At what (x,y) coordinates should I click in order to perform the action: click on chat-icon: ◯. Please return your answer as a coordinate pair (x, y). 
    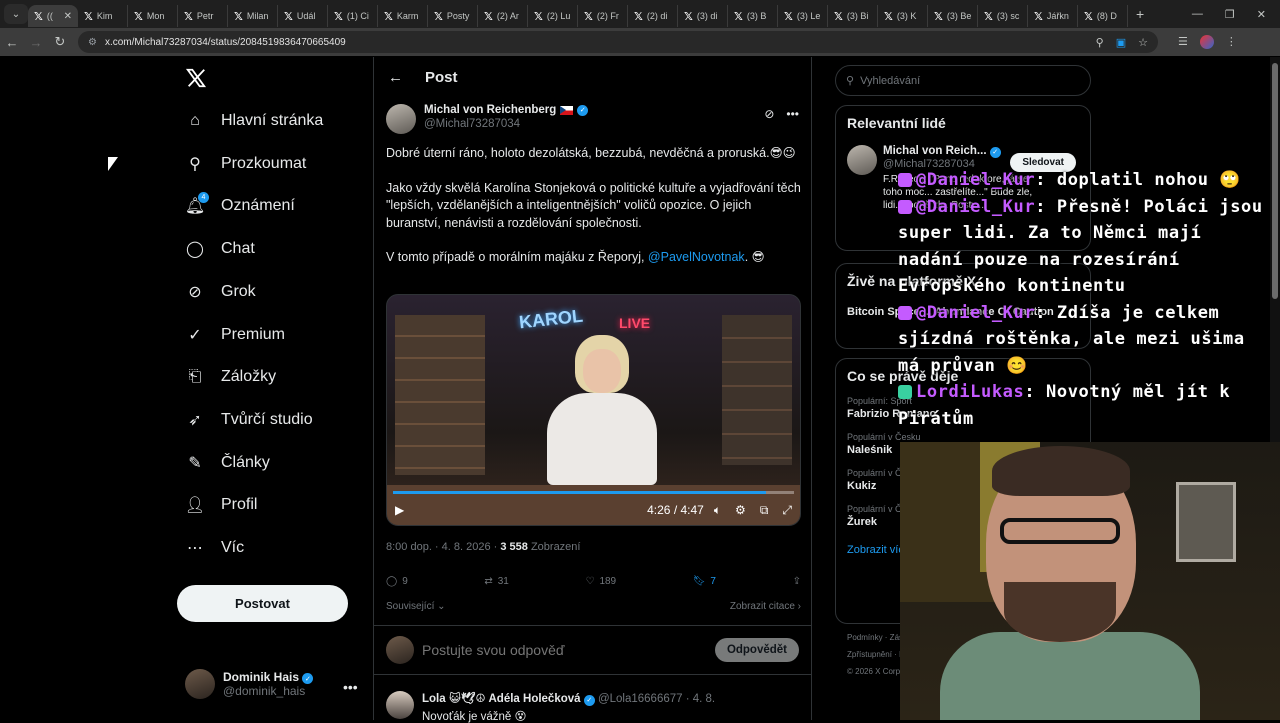
    Looking at the image, I should click on (195, 250).